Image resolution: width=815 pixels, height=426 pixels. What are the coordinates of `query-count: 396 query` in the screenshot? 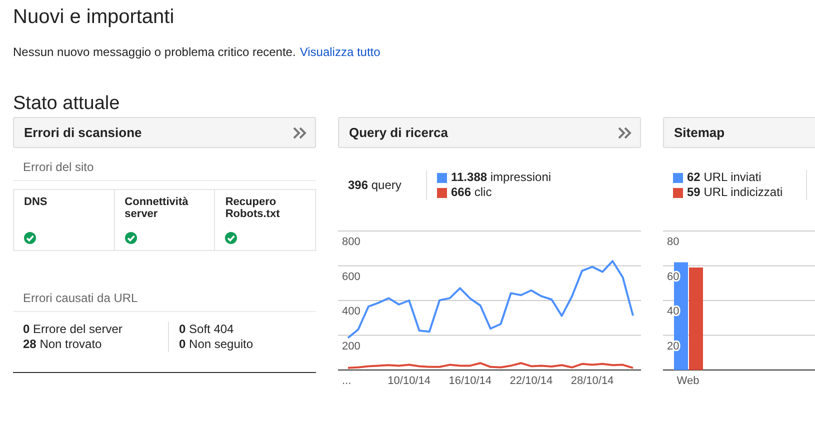 It's located at (374, 185).